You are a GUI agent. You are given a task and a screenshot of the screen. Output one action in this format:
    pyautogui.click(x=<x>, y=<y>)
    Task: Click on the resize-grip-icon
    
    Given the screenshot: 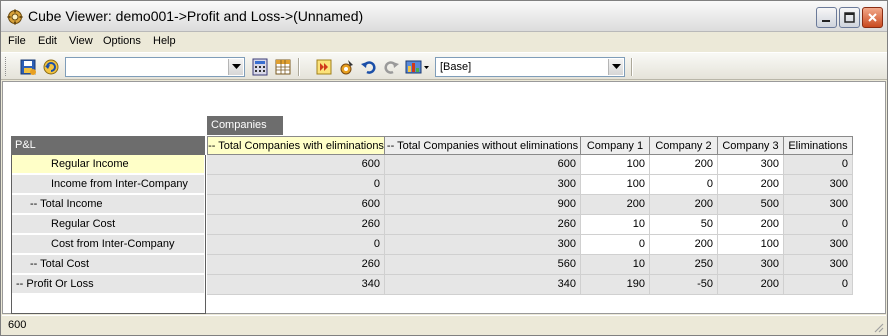 What is the action you would take?
    pyautogui.click(x=878, y=327)
    